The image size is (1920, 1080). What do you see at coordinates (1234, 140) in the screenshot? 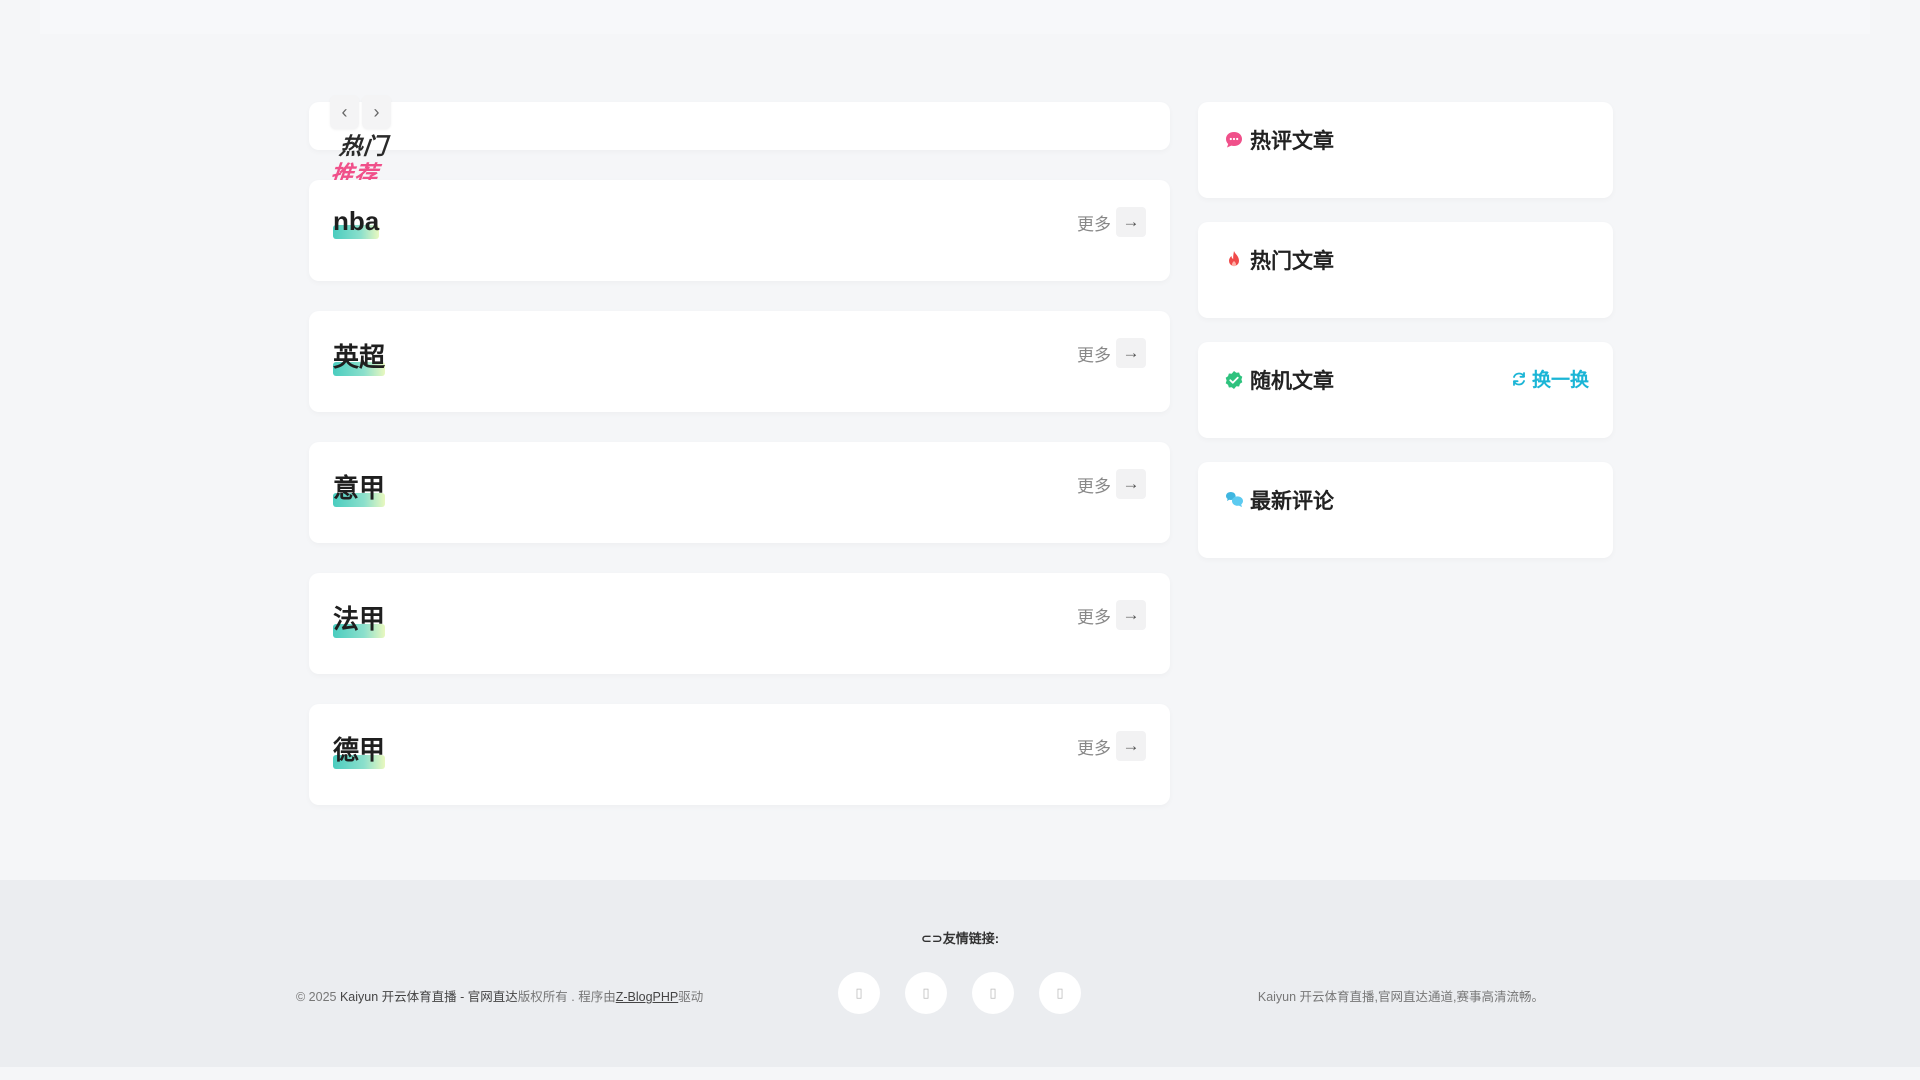
I see `chat-bubble-icon` at bounding box center [1234, 140].